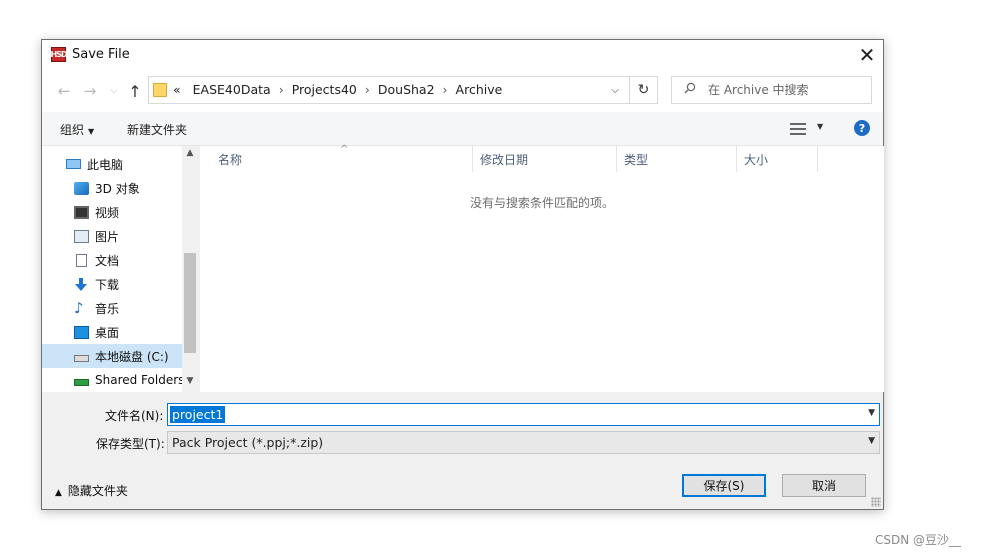 Image resolution: width=983 pixels, height=556 pixels. I want to click on watermark: CSDN @豆沙__, so click(918, 540).